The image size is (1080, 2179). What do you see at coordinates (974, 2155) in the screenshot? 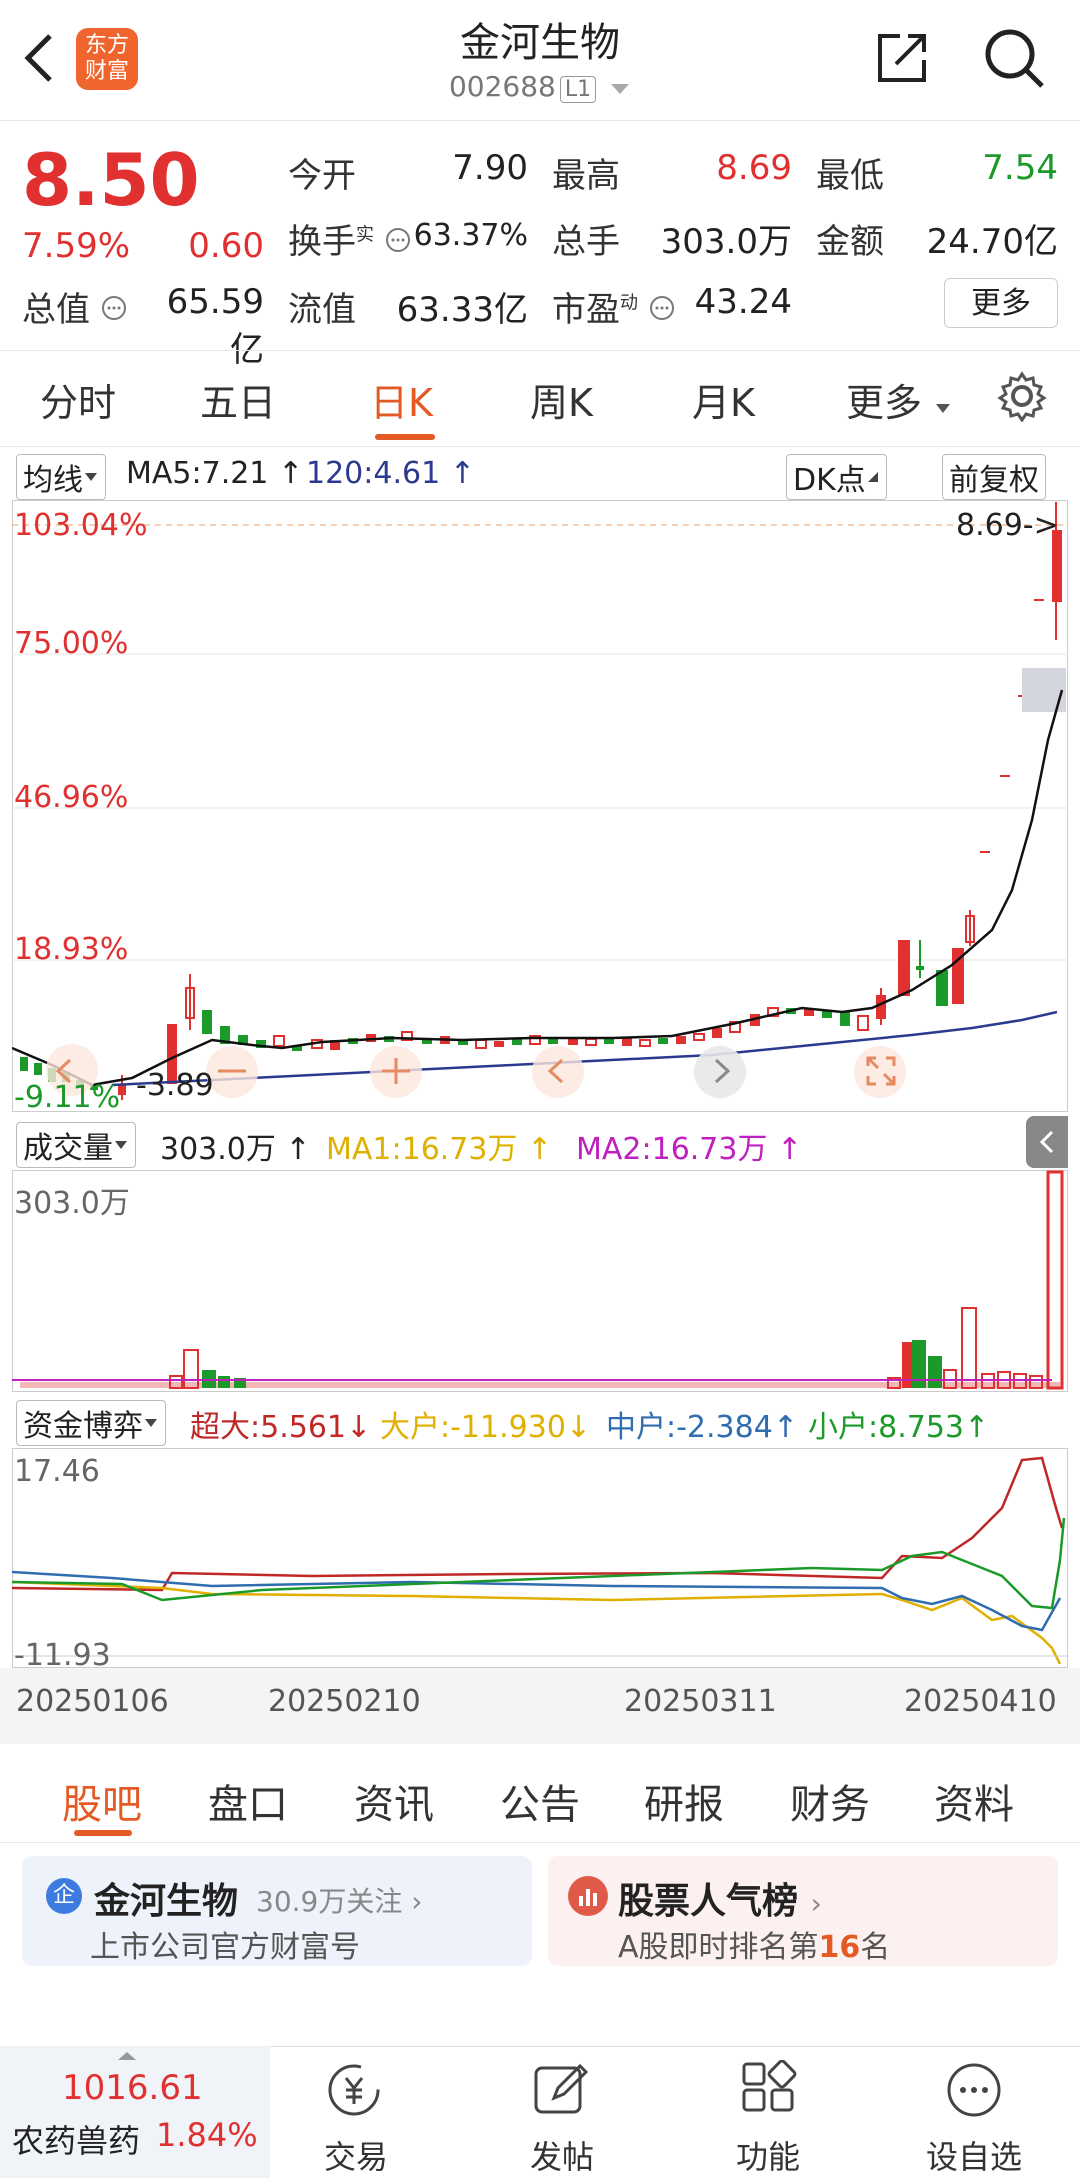
I see `nav-add-watchlist: 设自选` at bounding box center [974, 2155].